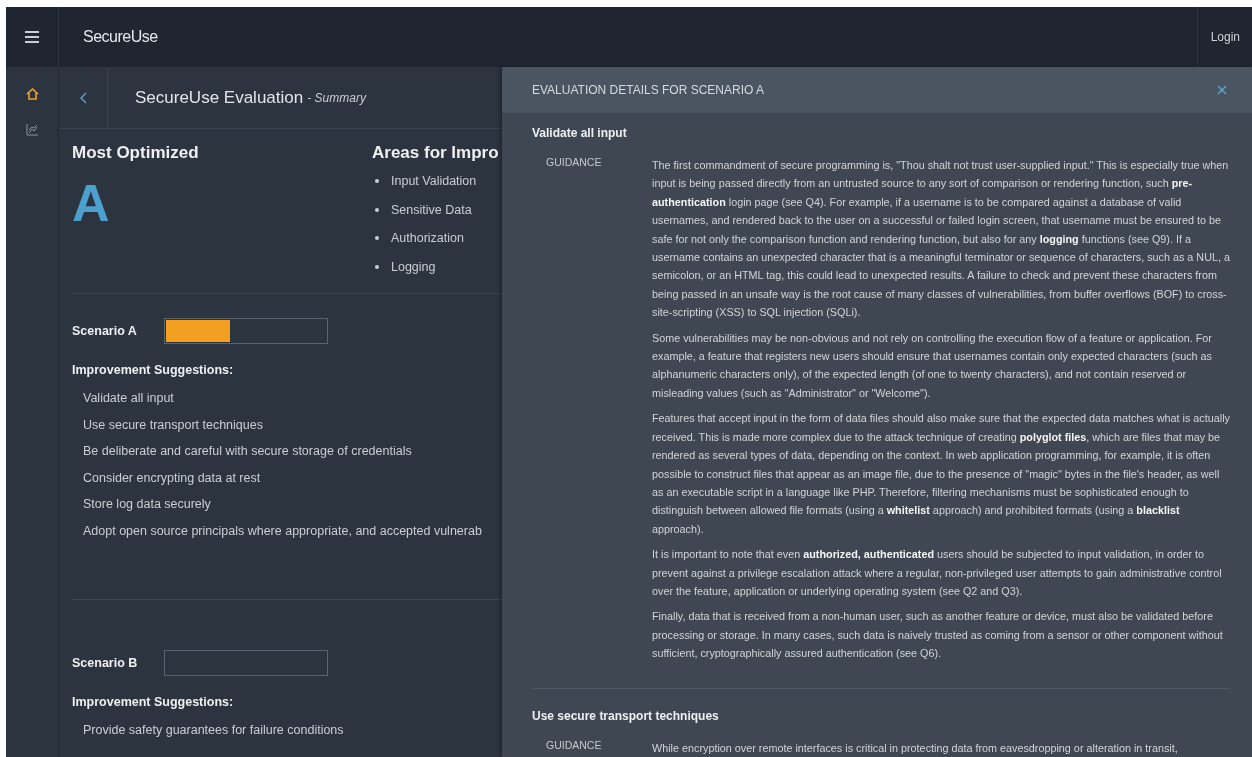 This screenshot has width=1252, height=757. What do you see at coordinates (915, 748) in the screenshot?
I see `guidance-paragraph: While encryption over remote interfaces is critical in protecting data from eavesdropping or alteration in transit,` at bounding box center [915, 748].